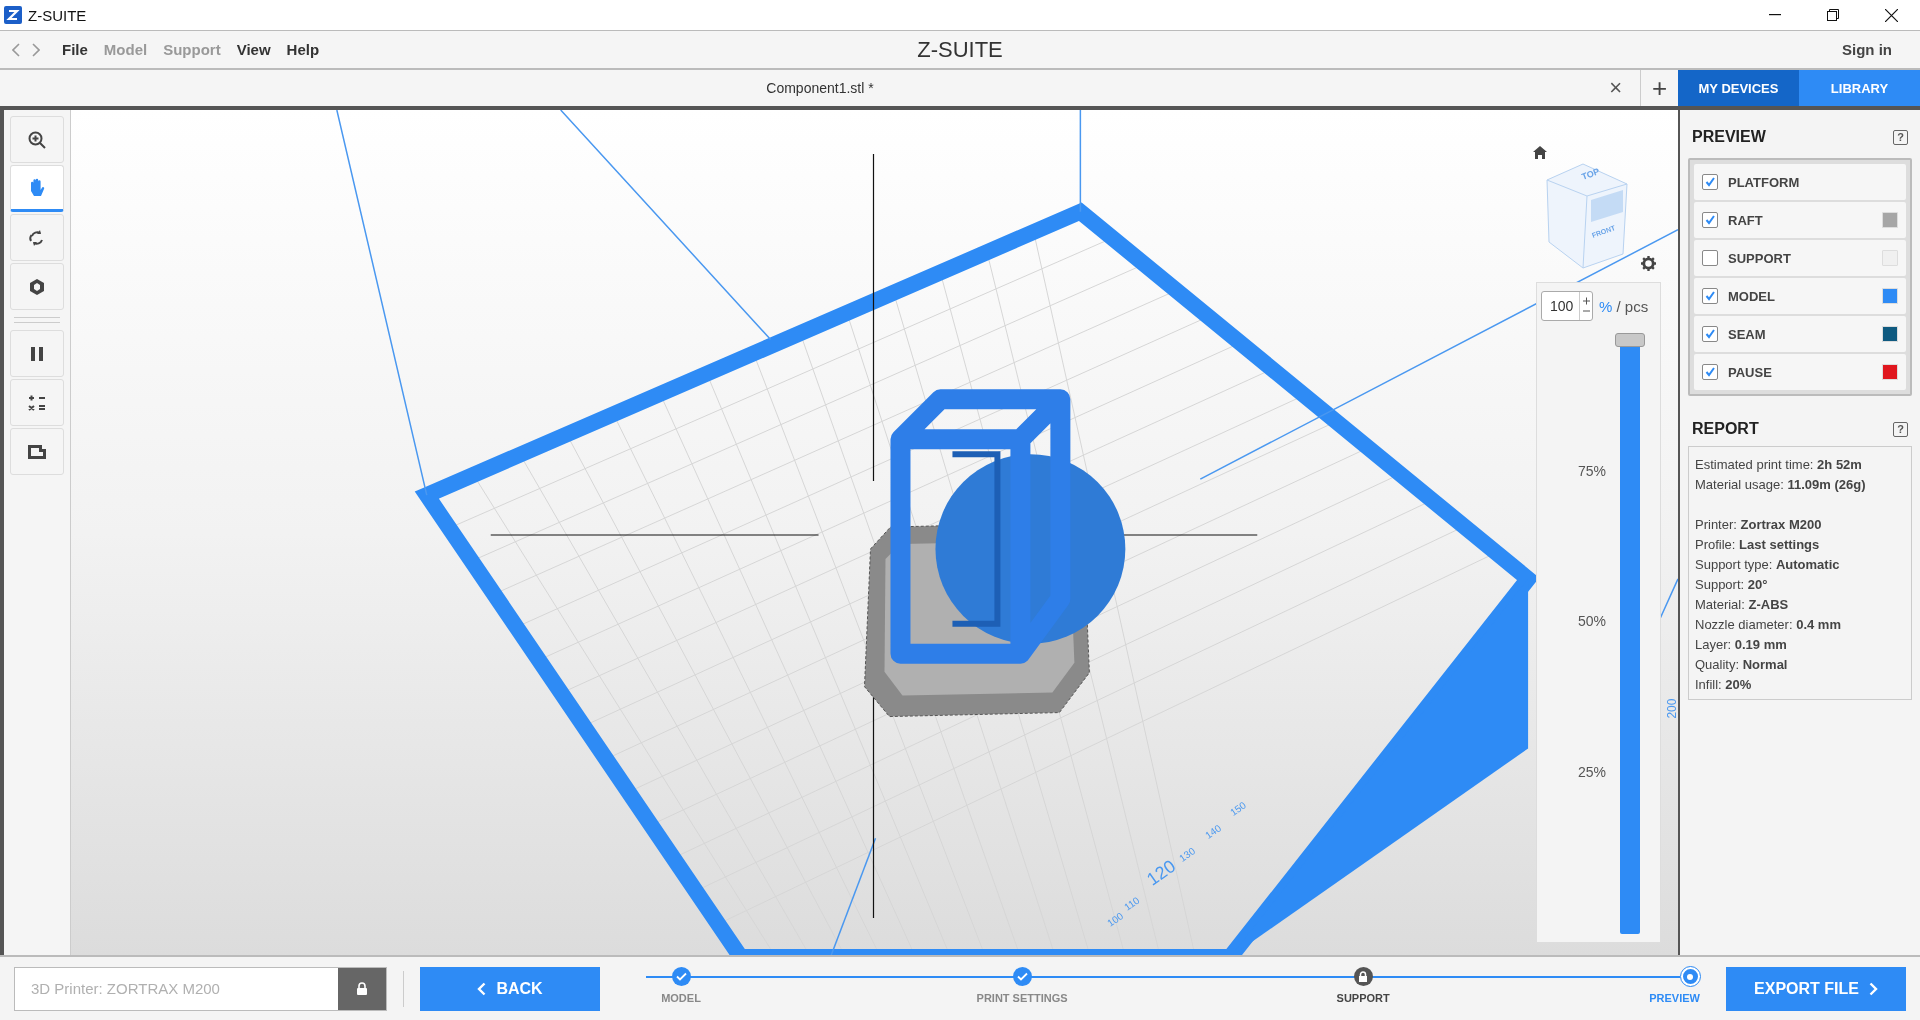 This screenshot has width=1920, height=1020. I want to click on step-label: PREVIEW, so click(1674, 998).